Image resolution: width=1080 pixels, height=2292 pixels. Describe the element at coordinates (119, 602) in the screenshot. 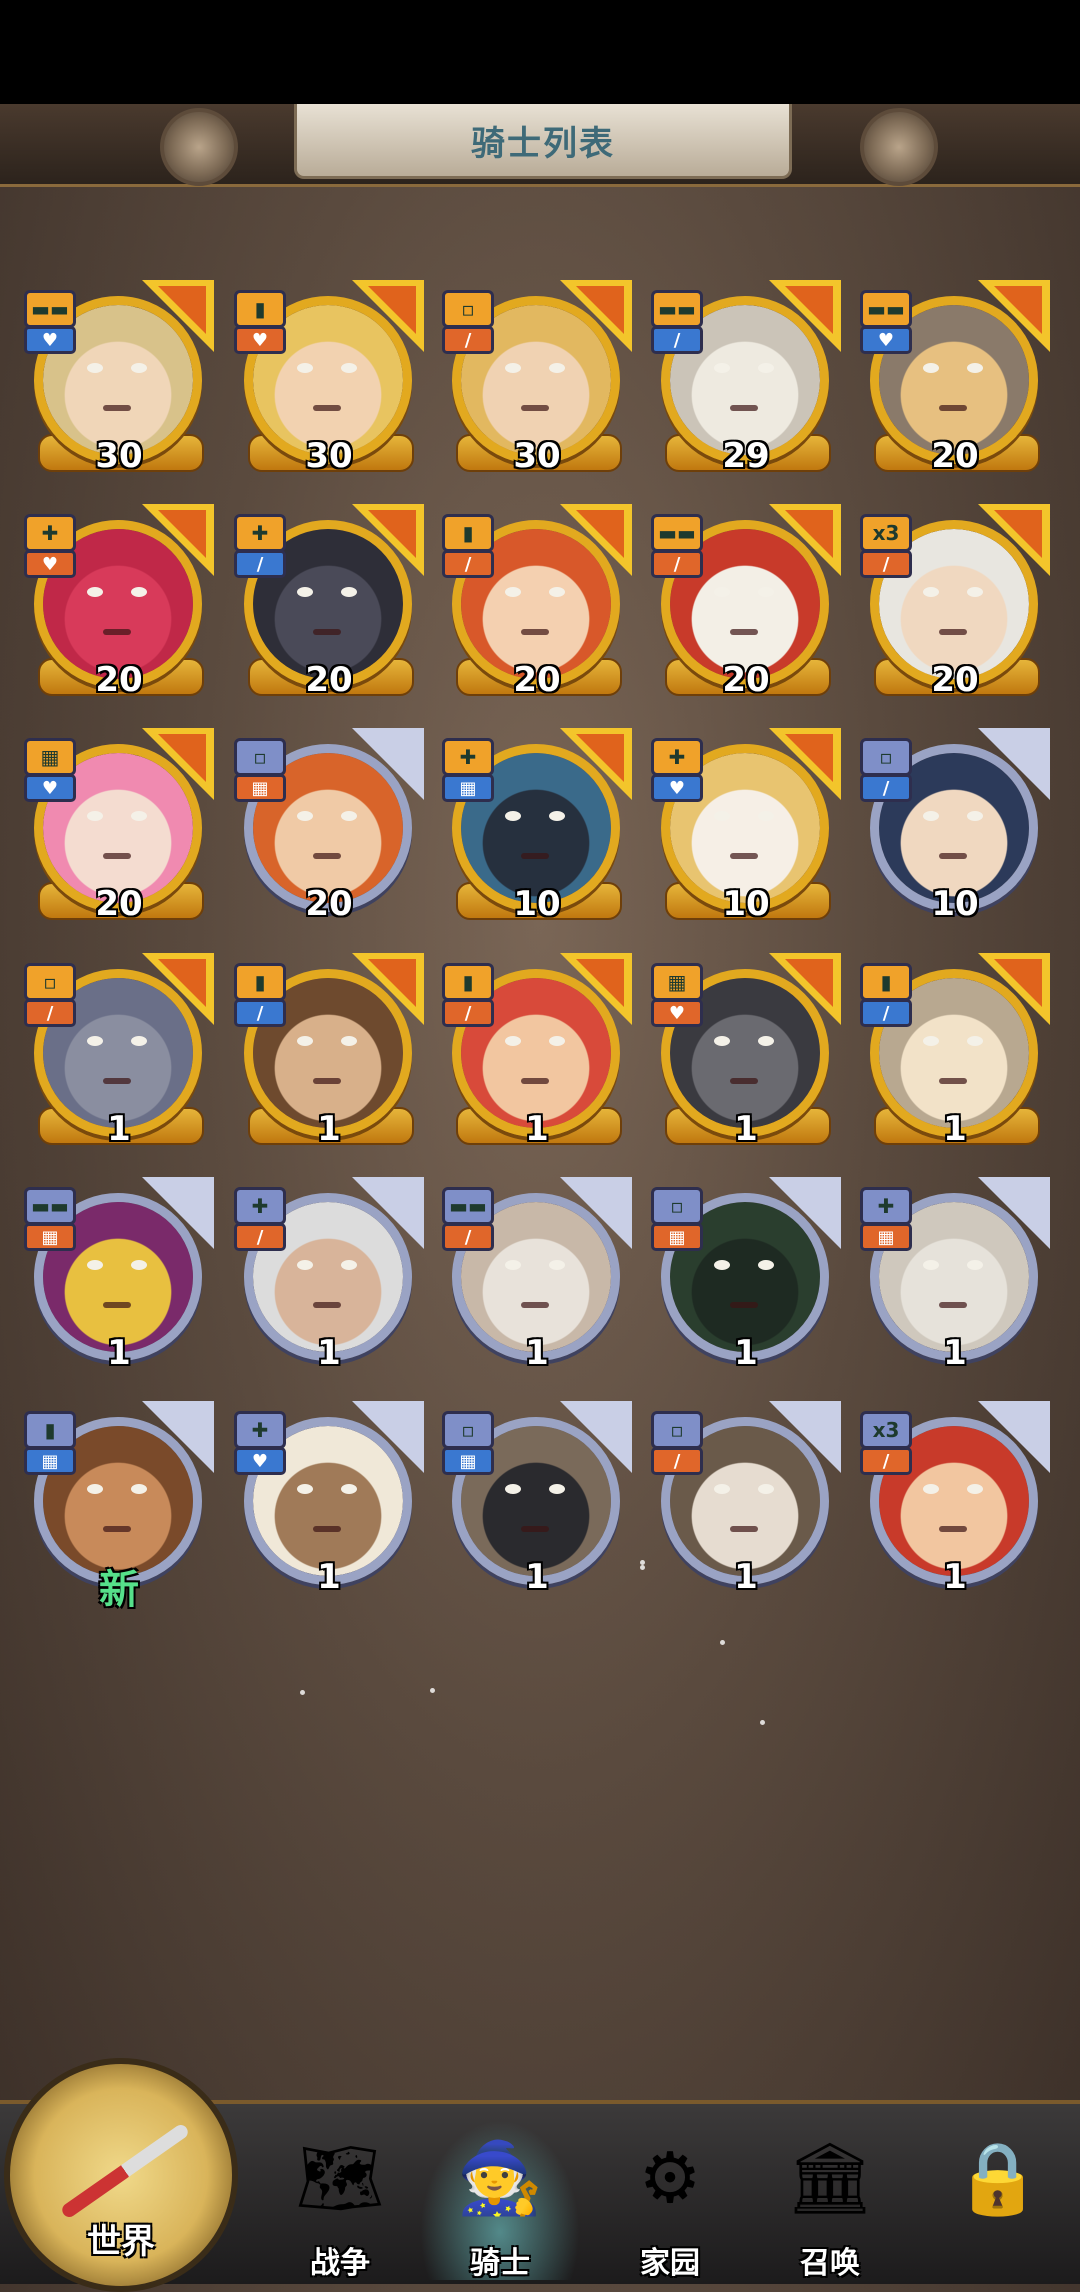

I see `hero-card: ✚ ♥ 20` at that location.